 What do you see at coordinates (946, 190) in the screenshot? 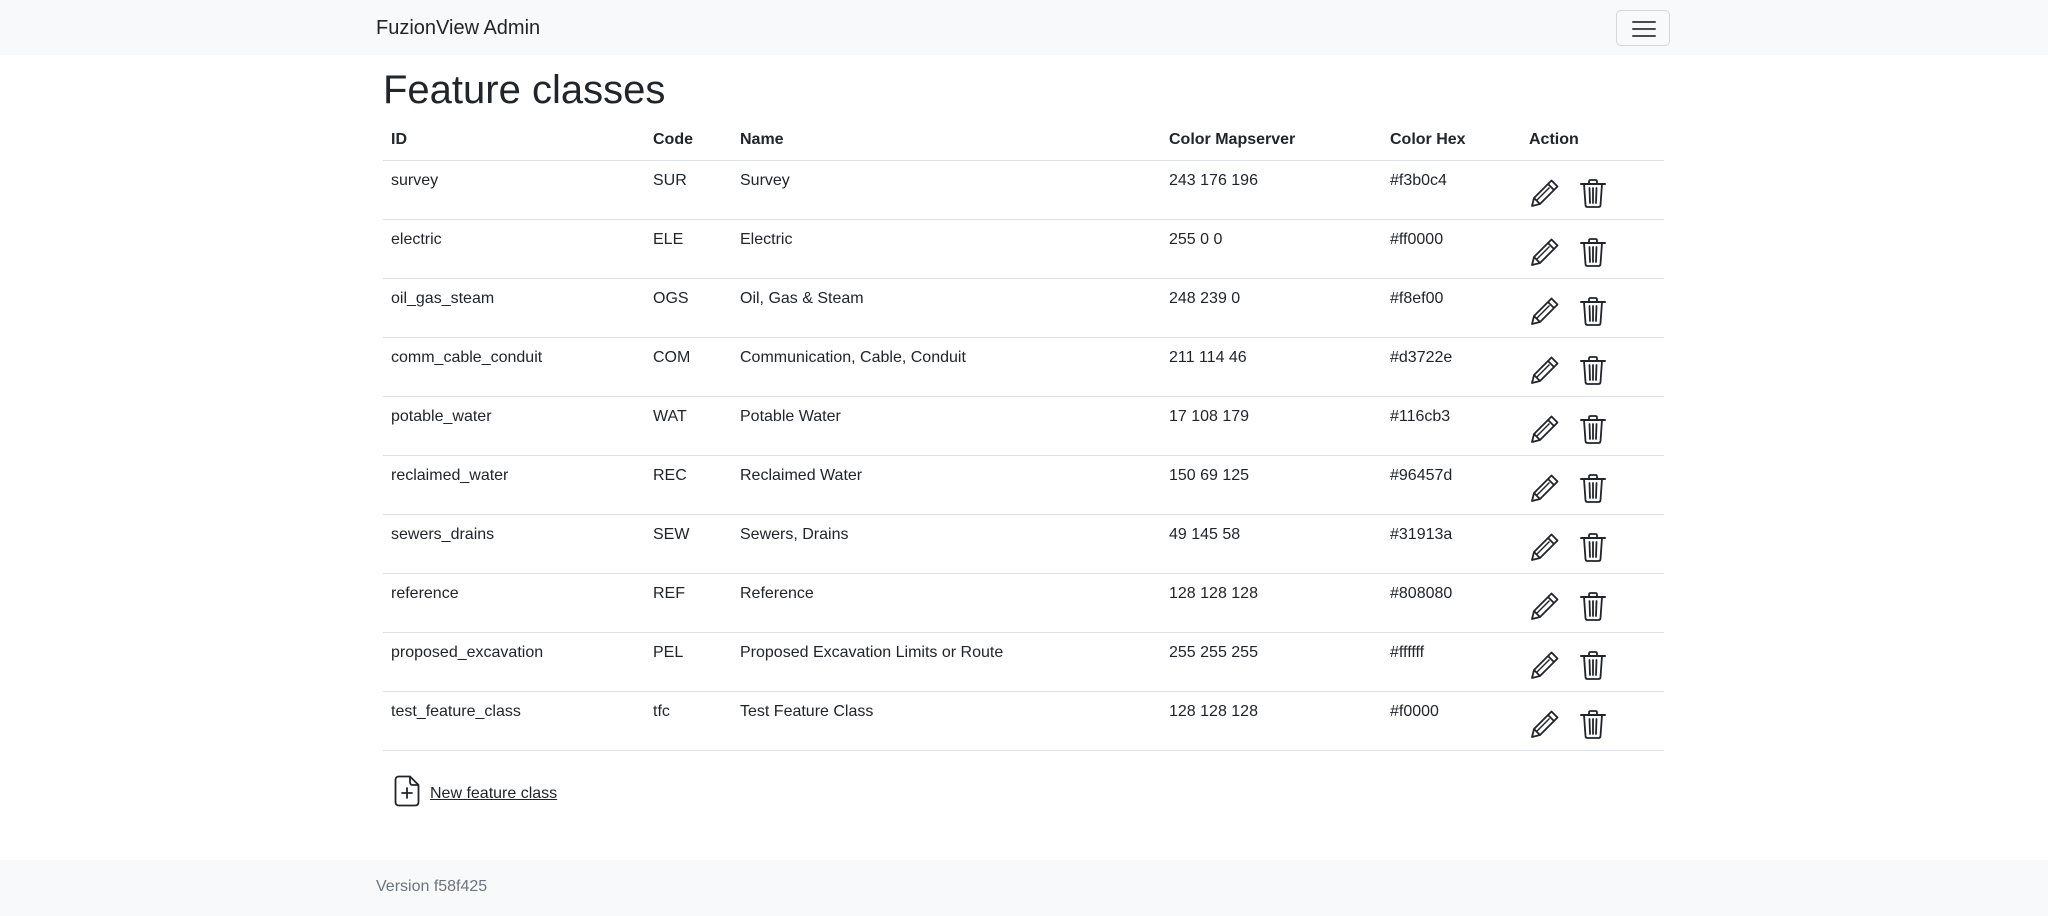
I see `cell-name: Survey` at bounding box center [946, 190].